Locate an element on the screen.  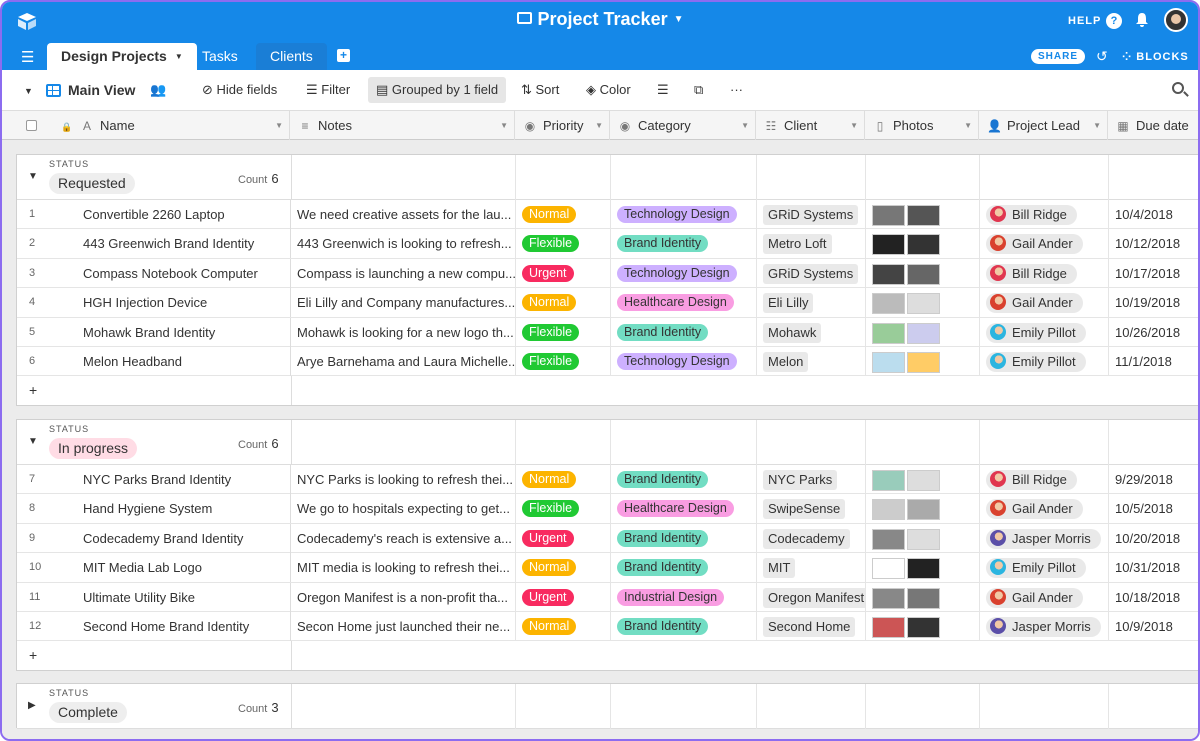
cell-name: Melon Headband is located at coordinates (187, 361).